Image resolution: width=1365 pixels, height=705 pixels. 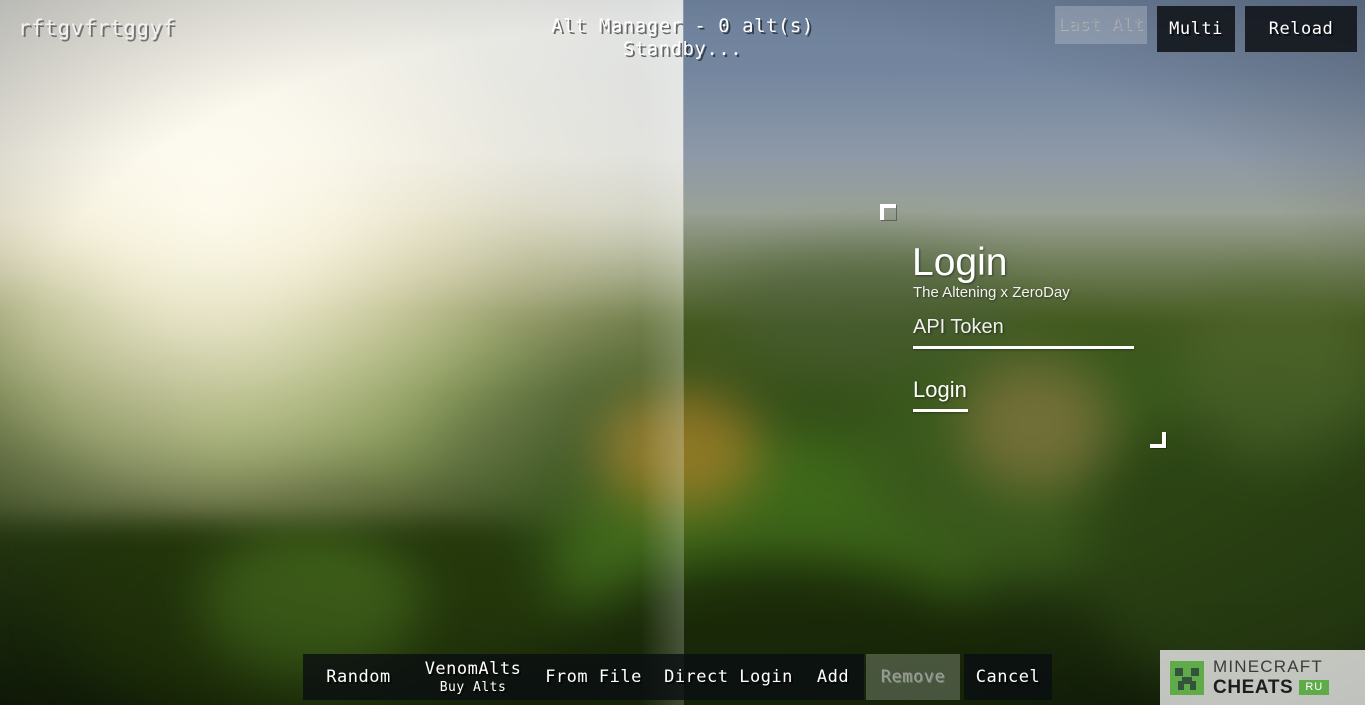 I want to click on login-title: Login, so click(x=960, y=262).